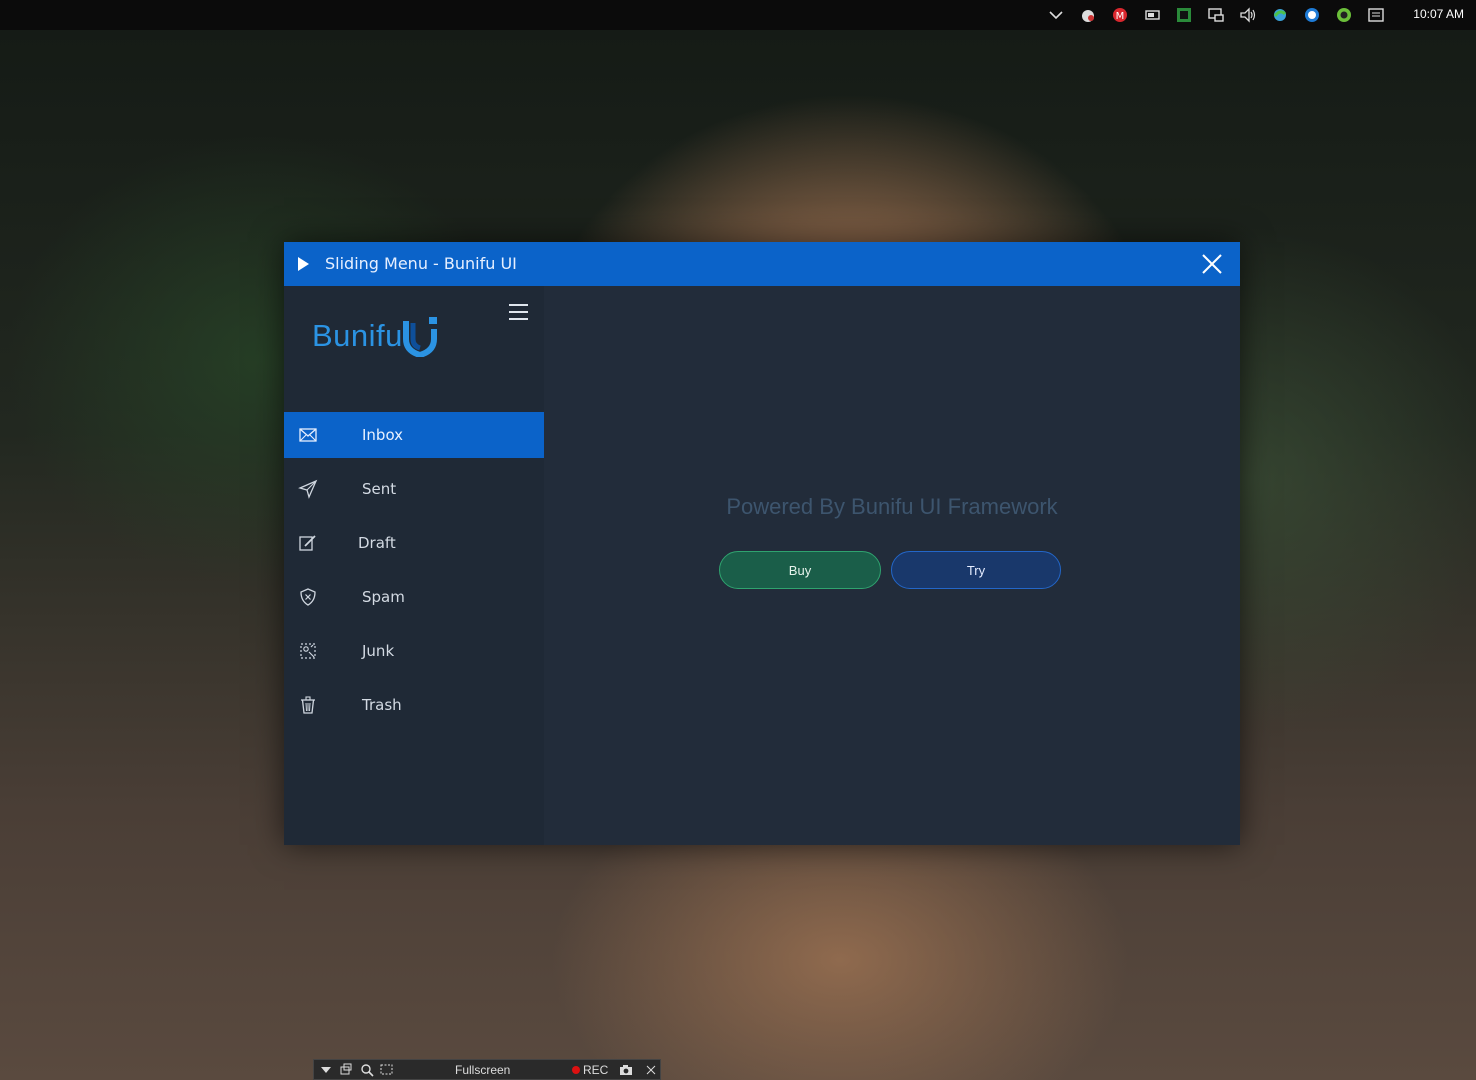  Describe the element at coordinates (307, 543) in the screenshot. I see `edit-icon` at that location.